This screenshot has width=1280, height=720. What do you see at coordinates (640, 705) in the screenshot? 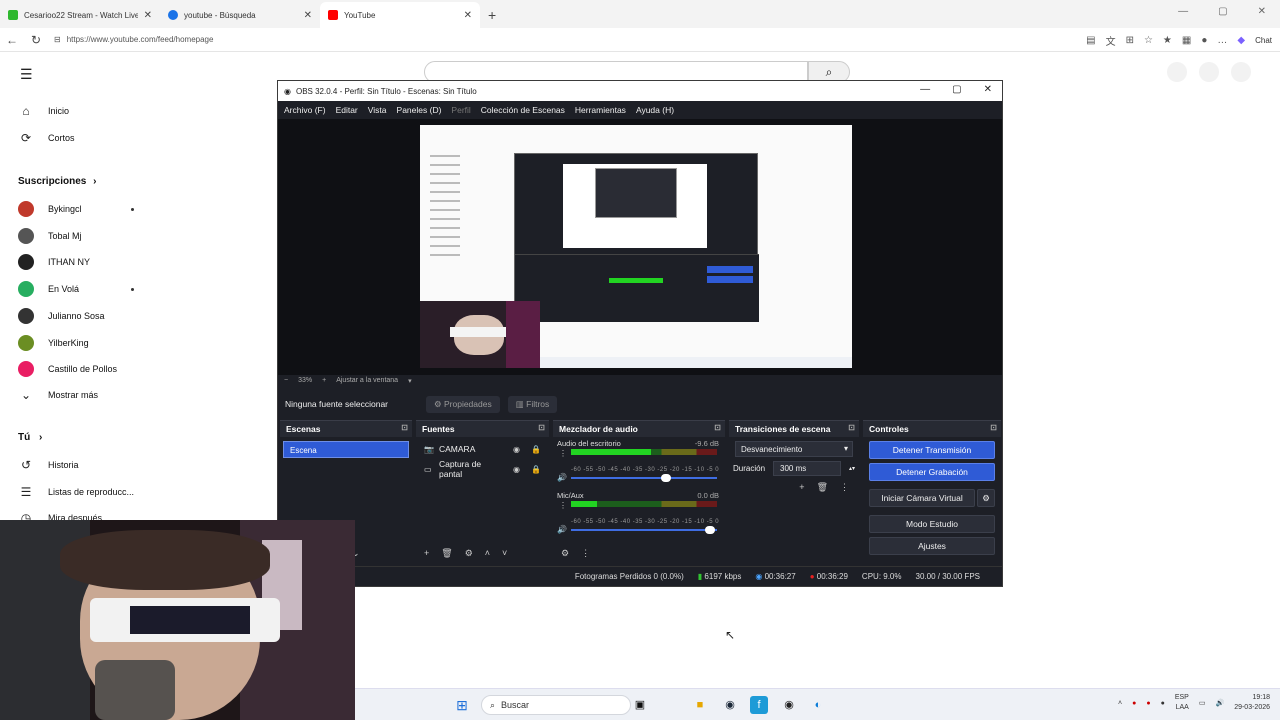
I see `task-view-icon: ▣` at bounding box center [640, 705].